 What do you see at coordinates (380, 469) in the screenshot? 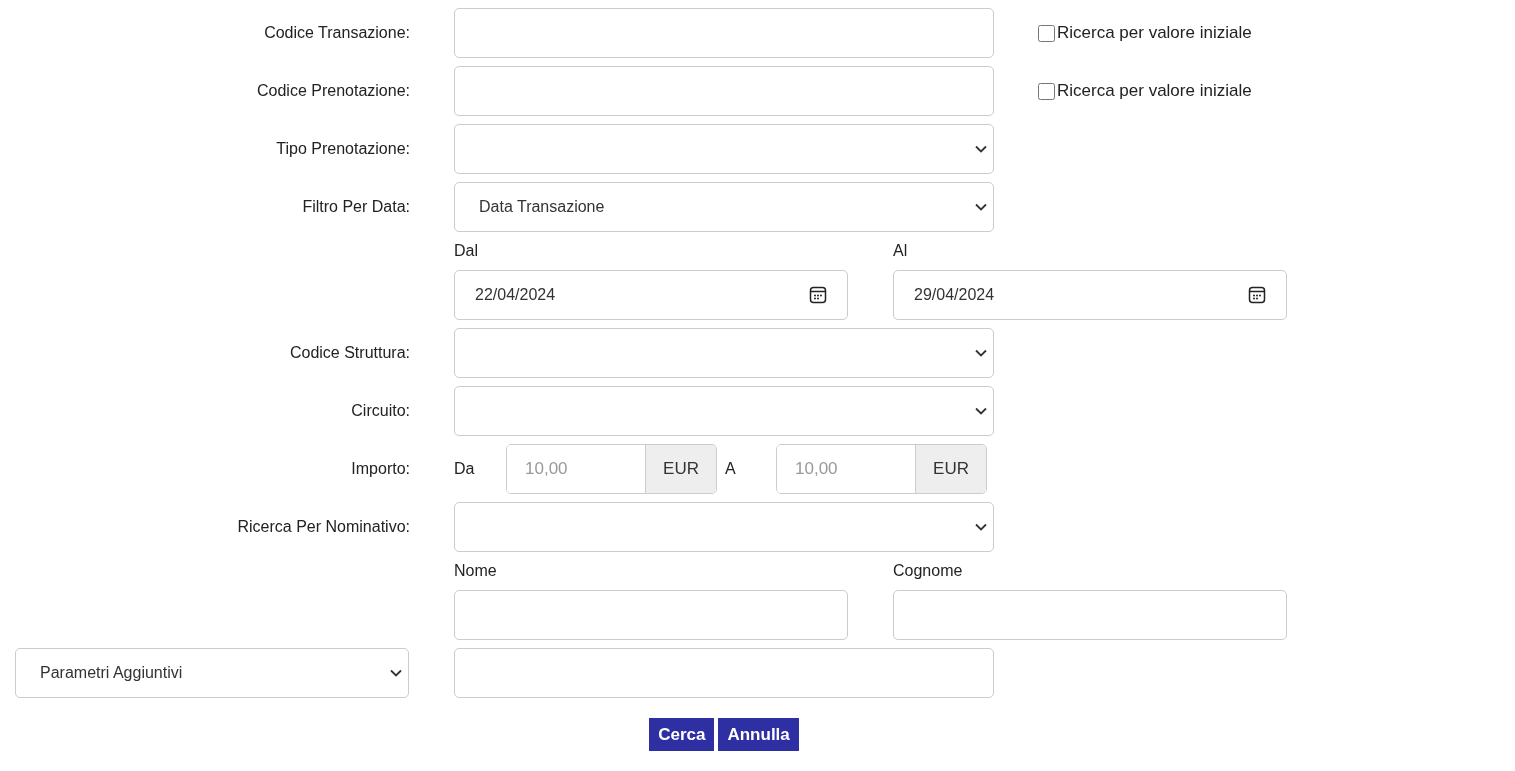
I see `field-label: Importo:` at bounding box center [380, 469].